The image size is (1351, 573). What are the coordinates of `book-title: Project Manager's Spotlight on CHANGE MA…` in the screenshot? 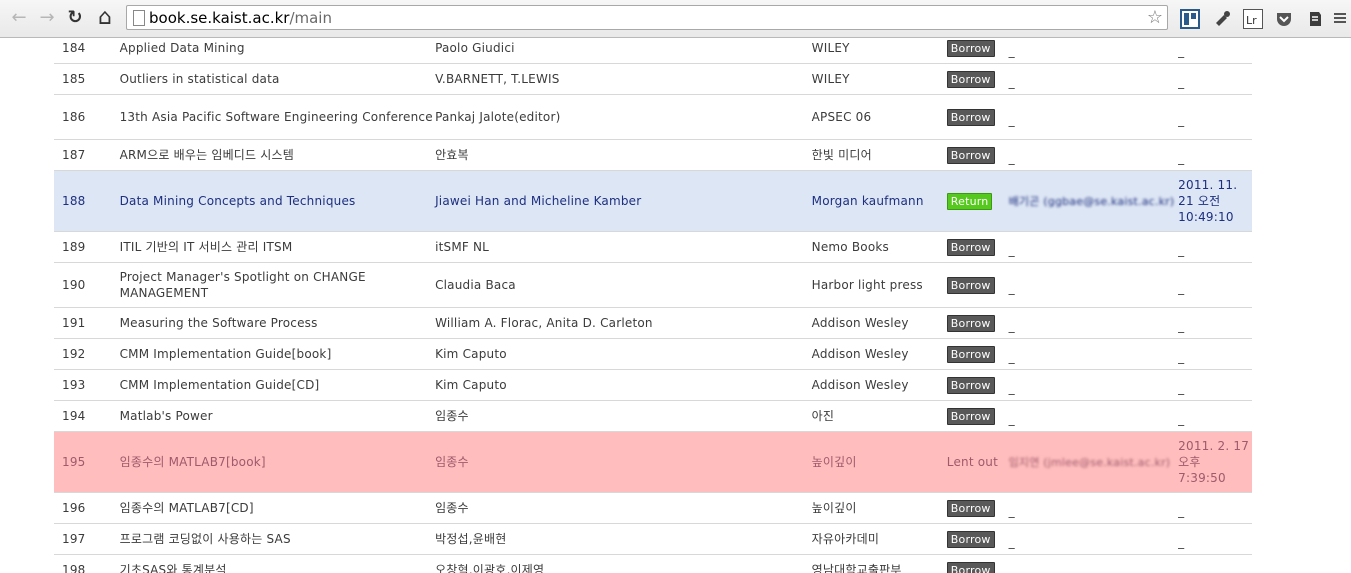 It's located at (277, 285).